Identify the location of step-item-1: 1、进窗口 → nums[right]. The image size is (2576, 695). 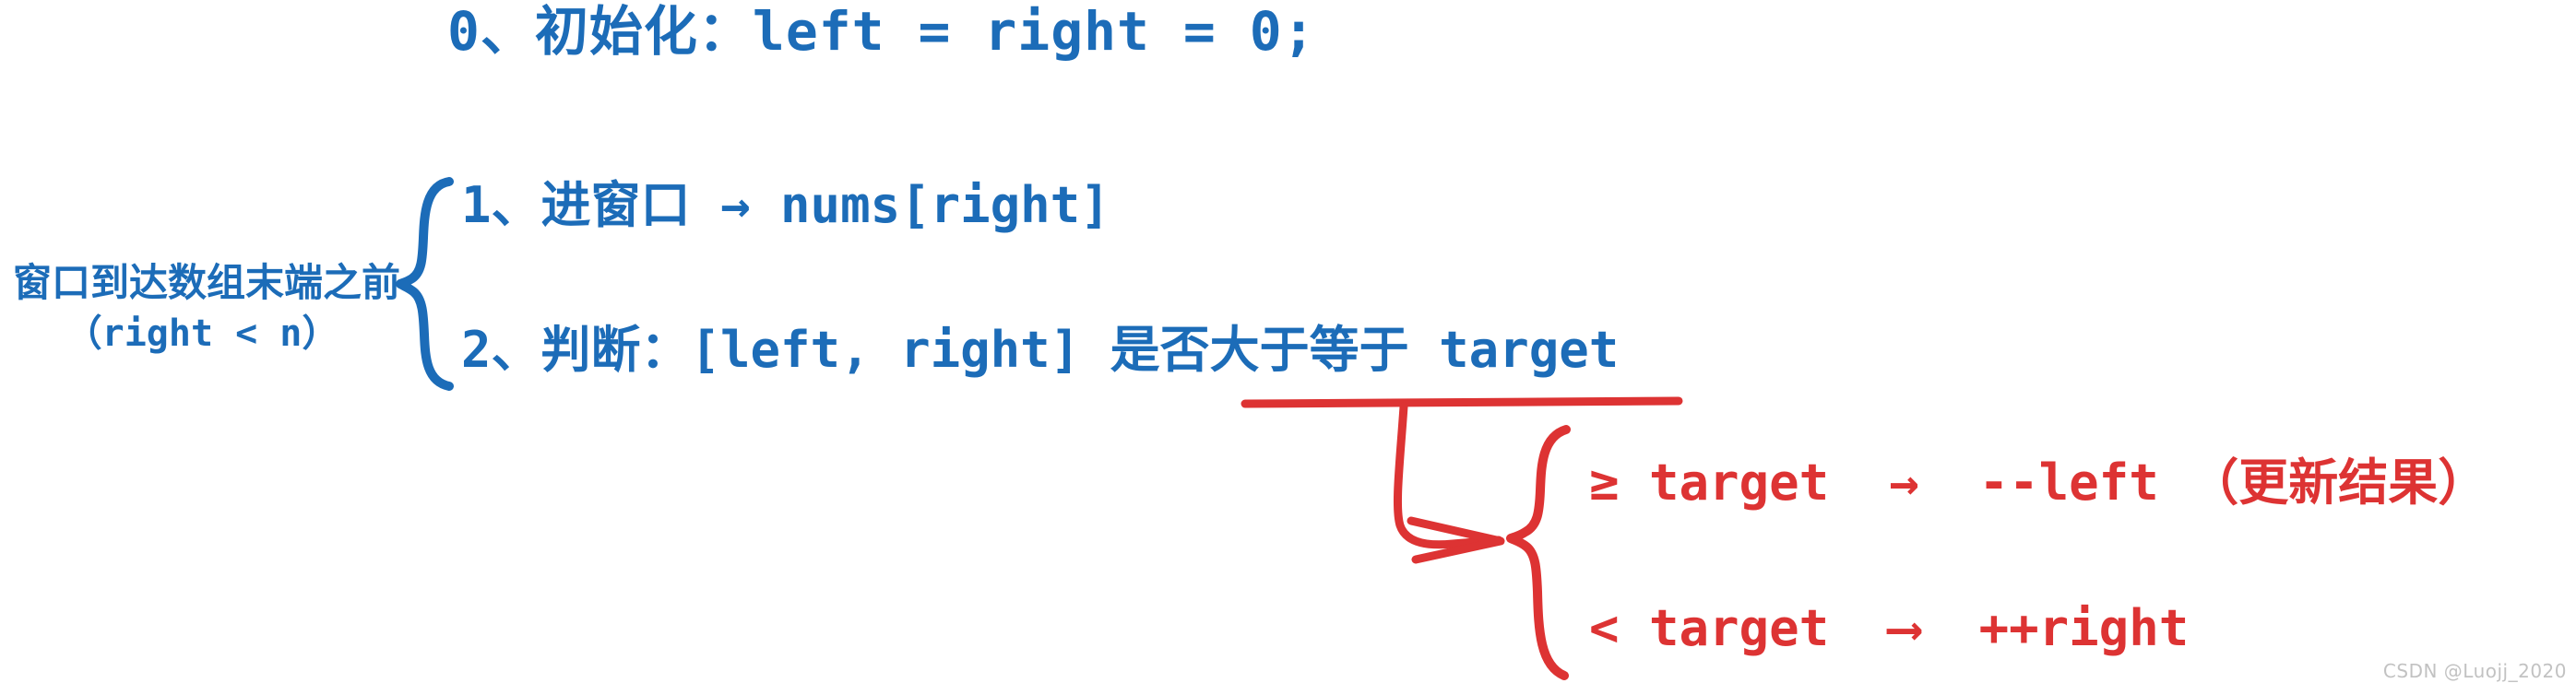
(786, 205).